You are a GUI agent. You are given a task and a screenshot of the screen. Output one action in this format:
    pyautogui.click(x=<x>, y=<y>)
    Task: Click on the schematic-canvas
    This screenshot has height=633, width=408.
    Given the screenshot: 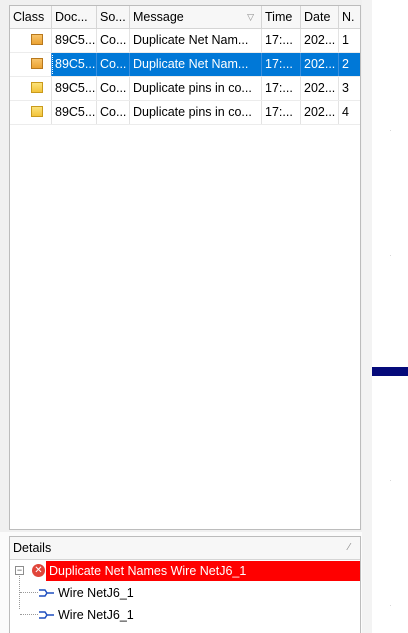 What is the action you would take?
    pyautogui.click(x=385, y=316)
    